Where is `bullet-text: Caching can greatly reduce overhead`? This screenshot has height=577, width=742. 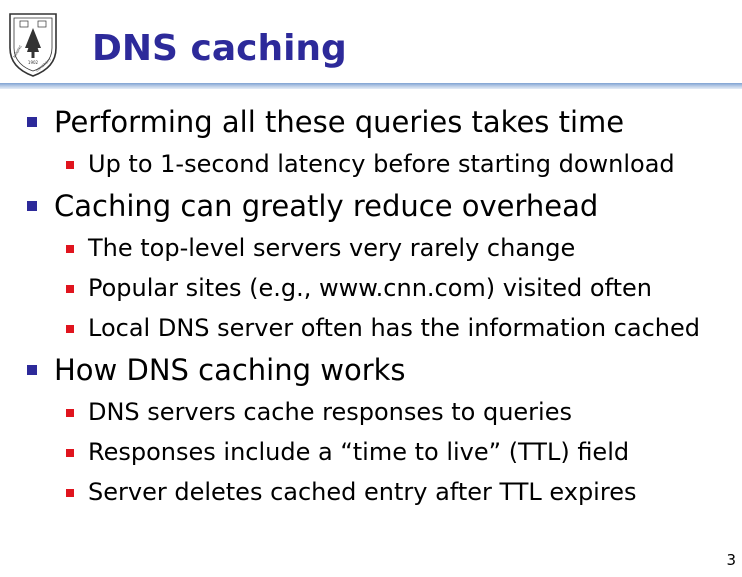
bullet-text: Caching can greatly reduce overhead is located at coordinates (326, 206).